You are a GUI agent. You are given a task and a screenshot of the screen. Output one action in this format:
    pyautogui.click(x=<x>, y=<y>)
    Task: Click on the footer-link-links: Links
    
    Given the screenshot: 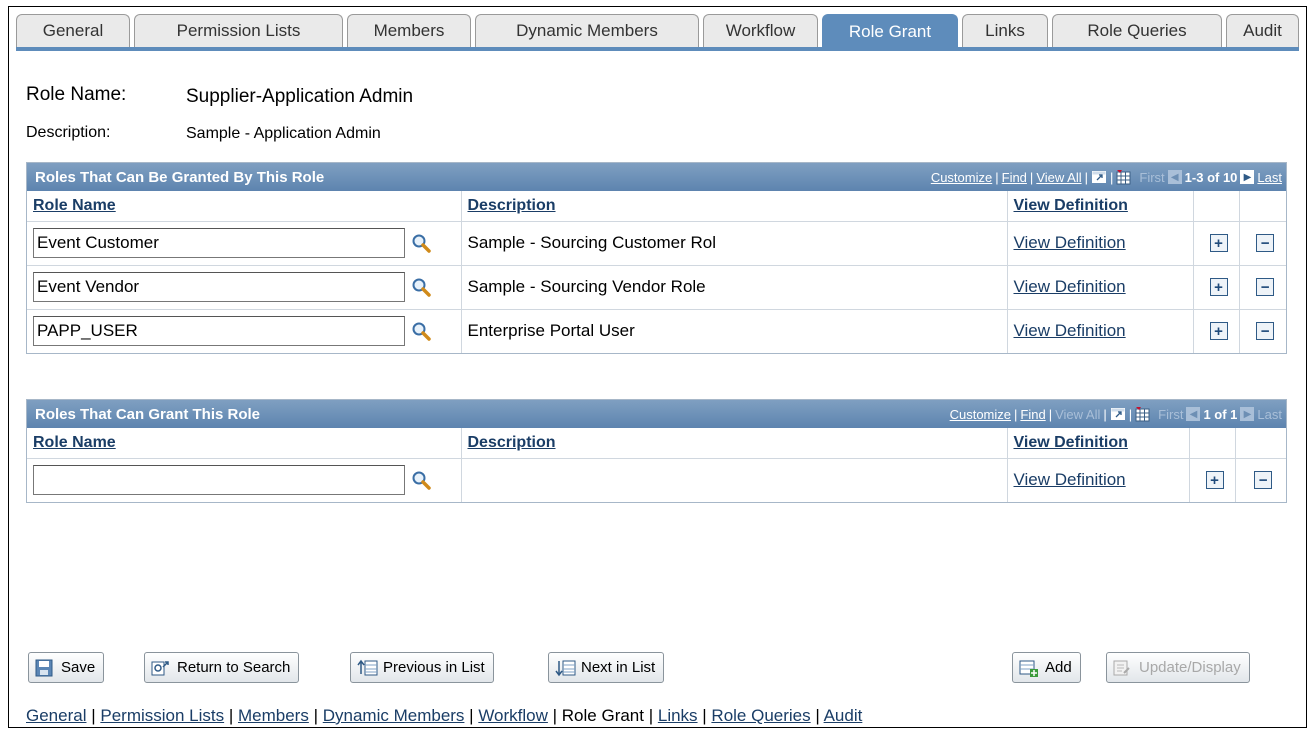 What is the action you would take?
    pyautogui.click(x=678, y=715)
    